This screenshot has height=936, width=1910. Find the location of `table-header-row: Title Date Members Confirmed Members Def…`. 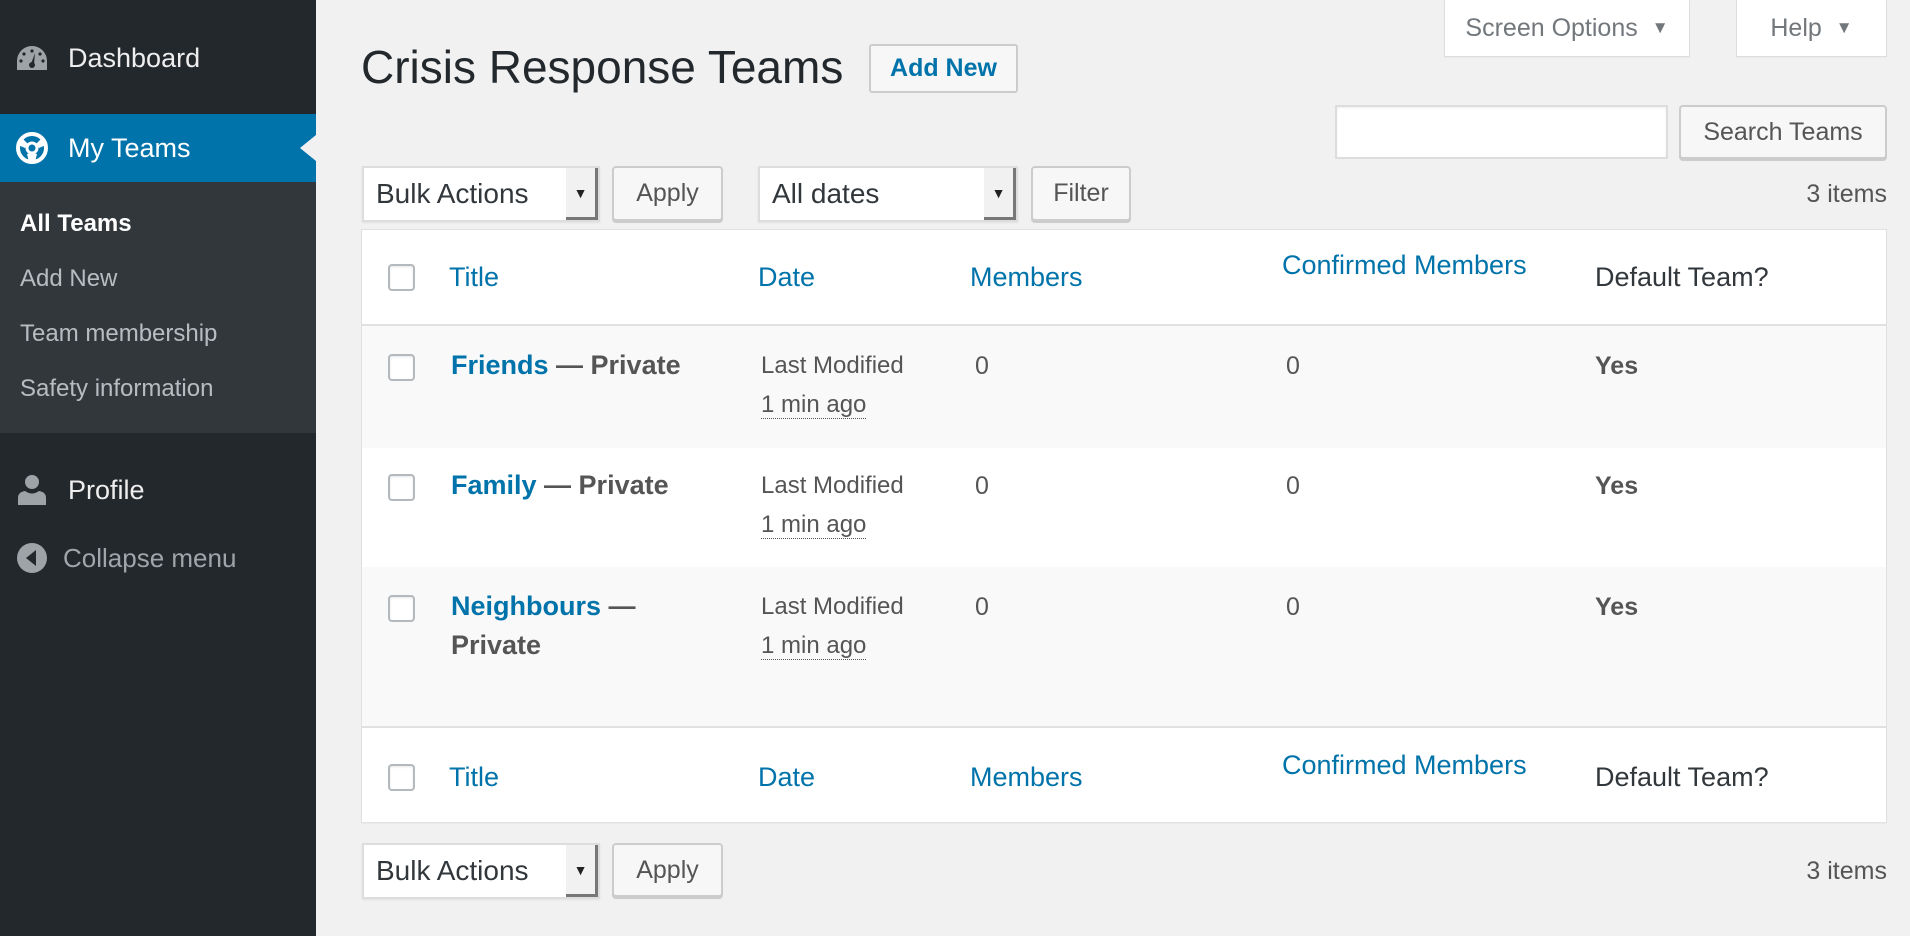

table-header-row: Title Date Members Confirmed Members Def… is located at coordinates (1124, 278).